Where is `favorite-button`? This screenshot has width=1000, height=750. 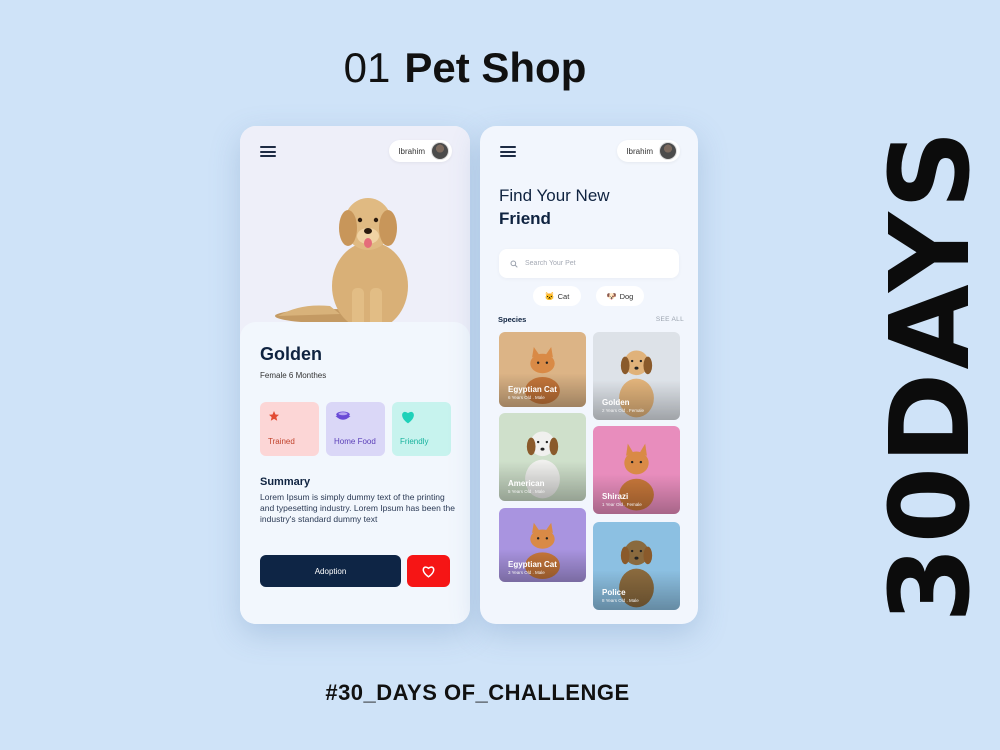
favorite-button is located at coordinates (428, 571).